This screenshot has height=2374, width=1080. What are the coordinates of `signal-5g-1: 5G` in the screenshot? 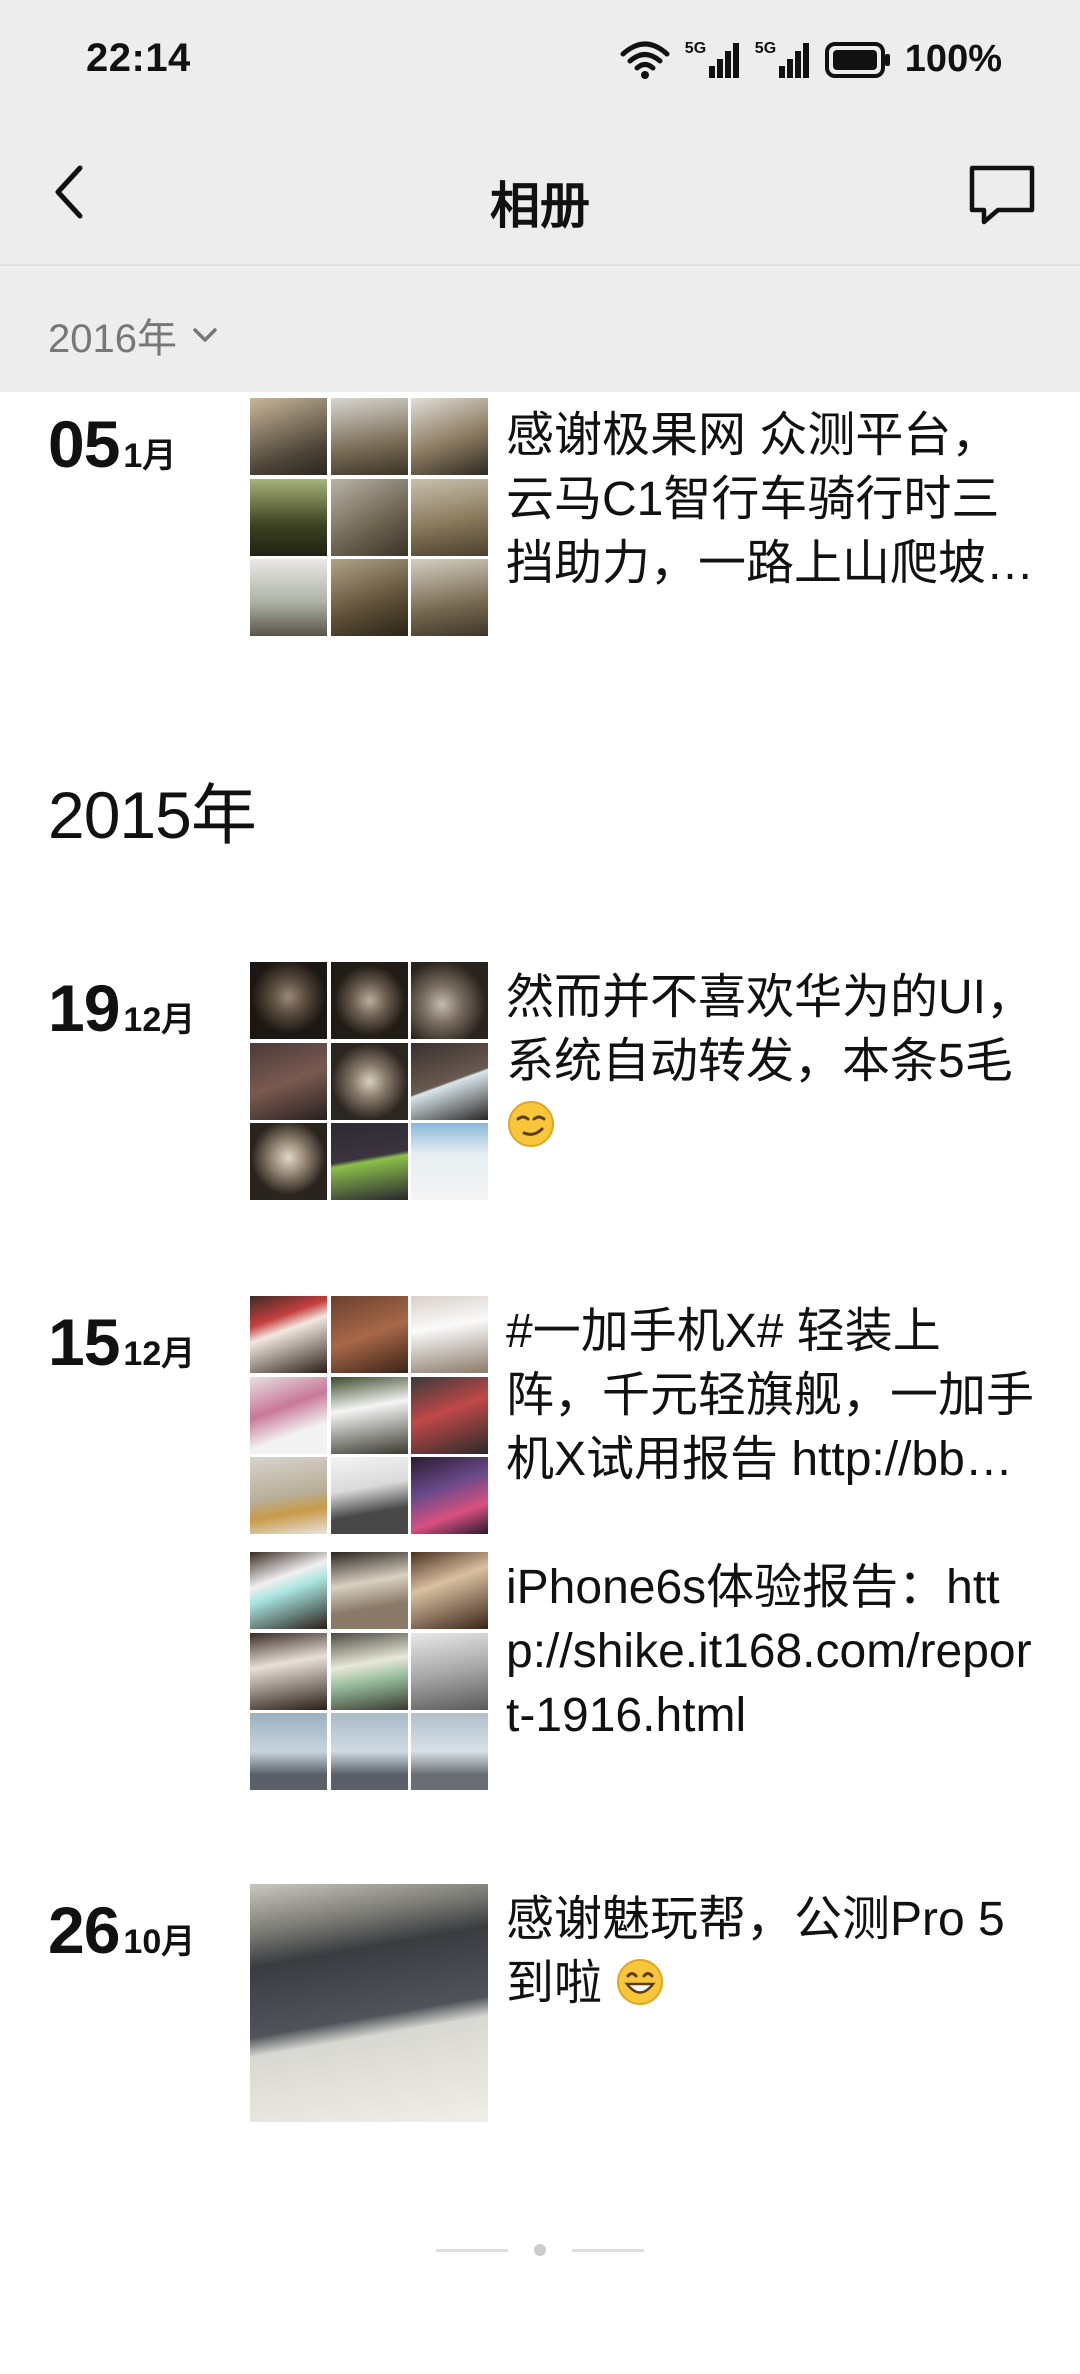 It's located at (713, 60).